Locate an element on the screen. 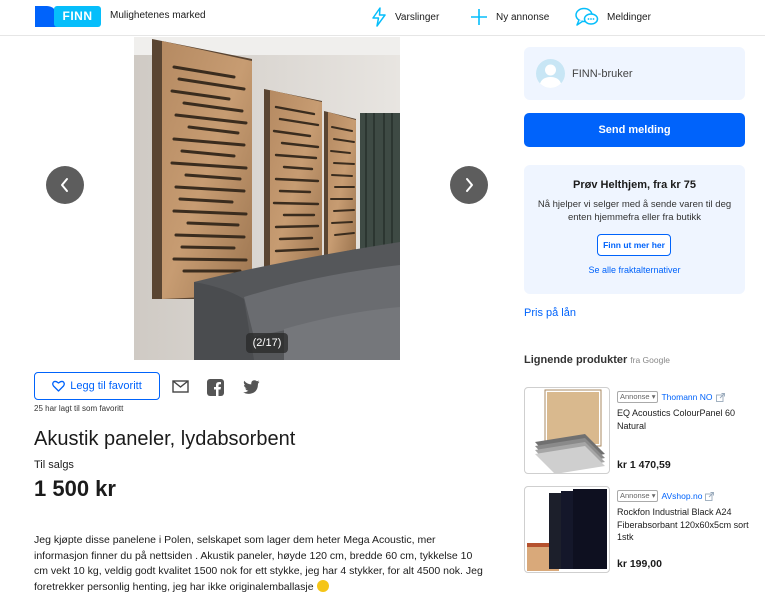 The height and width of the screenshot is (603, 765). product-price: kr 1 470,59 is located at coordinates (644, 465).